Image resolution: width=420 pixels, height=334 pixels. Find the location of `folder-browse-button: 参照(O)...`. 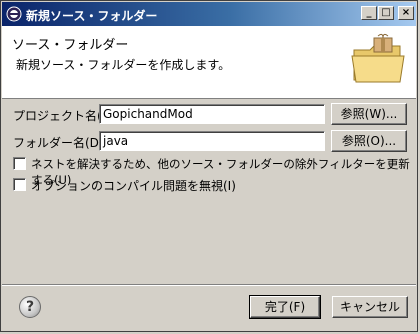

folder-browse-button: 参照(O)... is located at coordinates (369, 141).